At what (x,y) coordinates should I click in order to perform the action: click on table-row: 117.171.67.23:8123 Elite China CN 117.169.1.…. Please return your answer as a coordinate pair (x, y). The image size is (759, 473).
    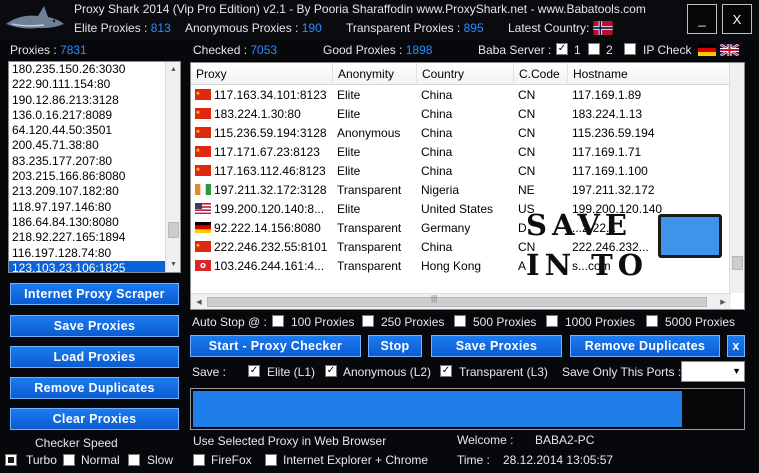
    Looking at the image, I should click on (461, 152).